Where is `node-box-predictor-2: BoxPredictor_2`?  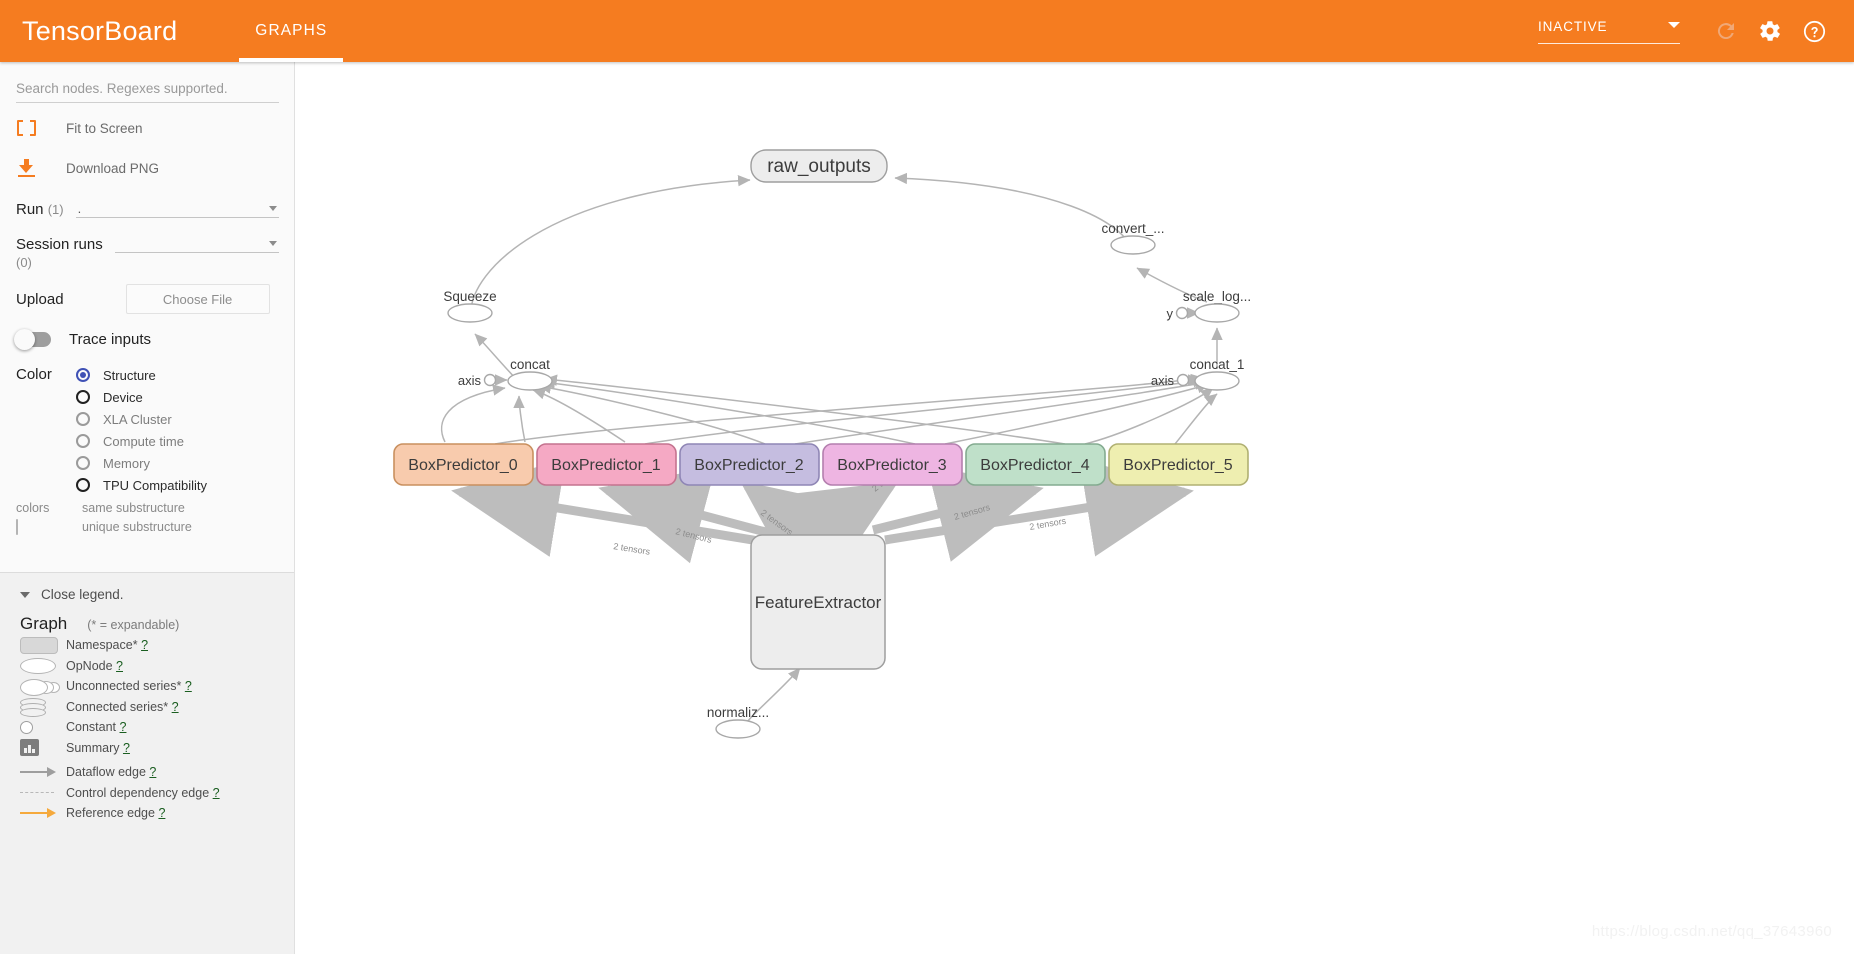 node-box-predictor-2: BoxPredictor_2 is located at coordinates (749, 464).